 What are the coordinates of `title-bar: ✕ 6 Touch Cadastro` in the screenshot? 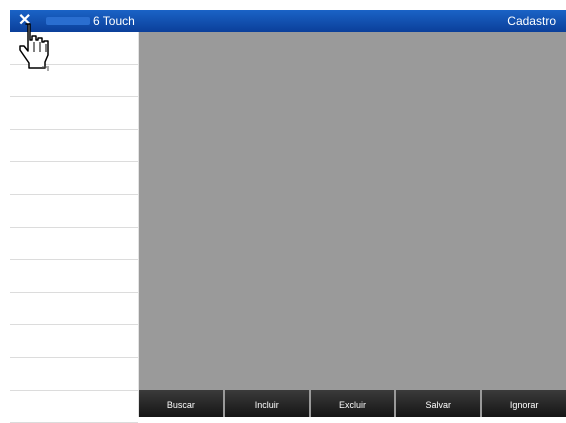 It's located at (288, 21).